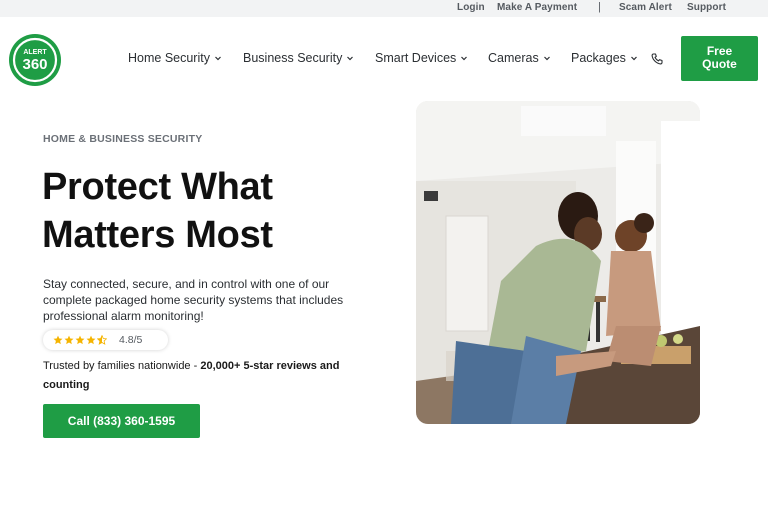 Image resolution: width=768 pixels, height=512 pixels. I want to click on quote-label-line2: Quote, so click(719, 64).